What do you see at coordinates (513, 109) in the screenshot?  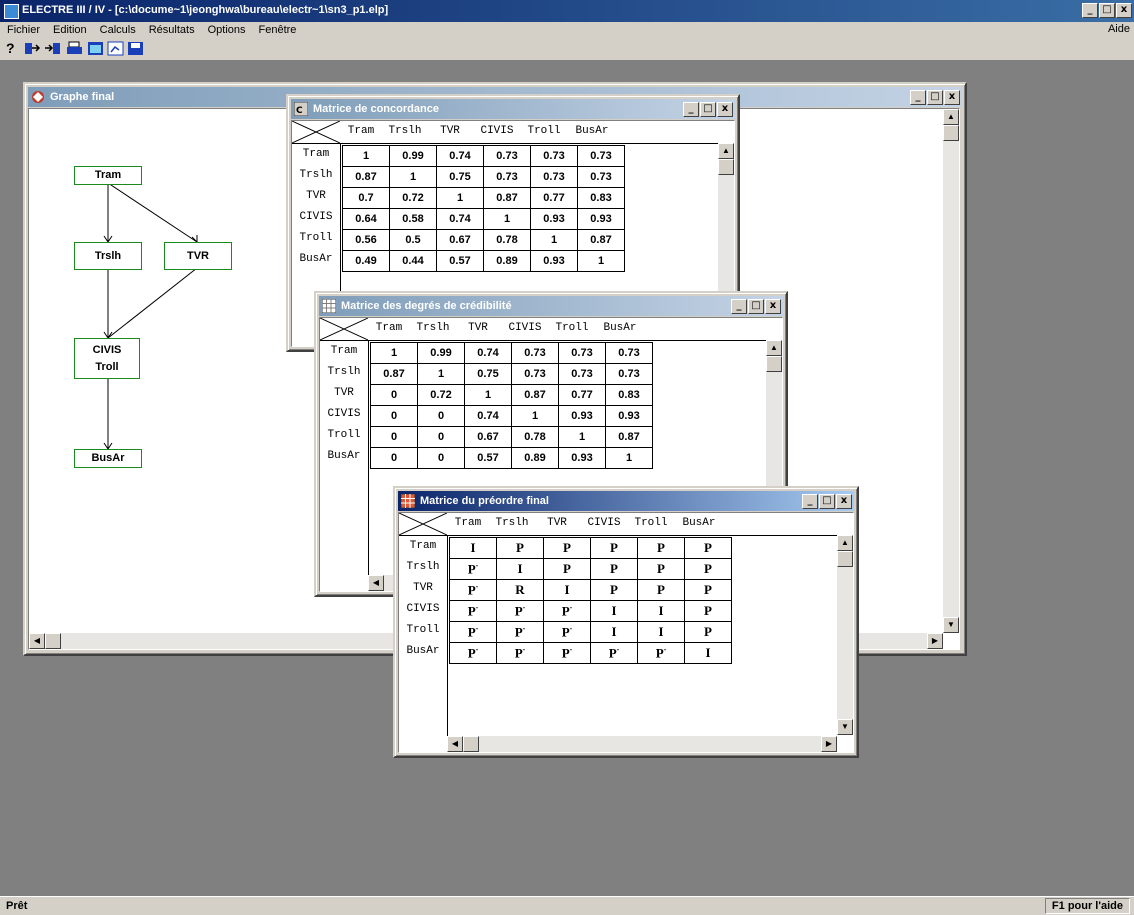 I see `concordance-window-titlebar: C Matrice de concordance _ □ x` at bounding box center [513, 109].